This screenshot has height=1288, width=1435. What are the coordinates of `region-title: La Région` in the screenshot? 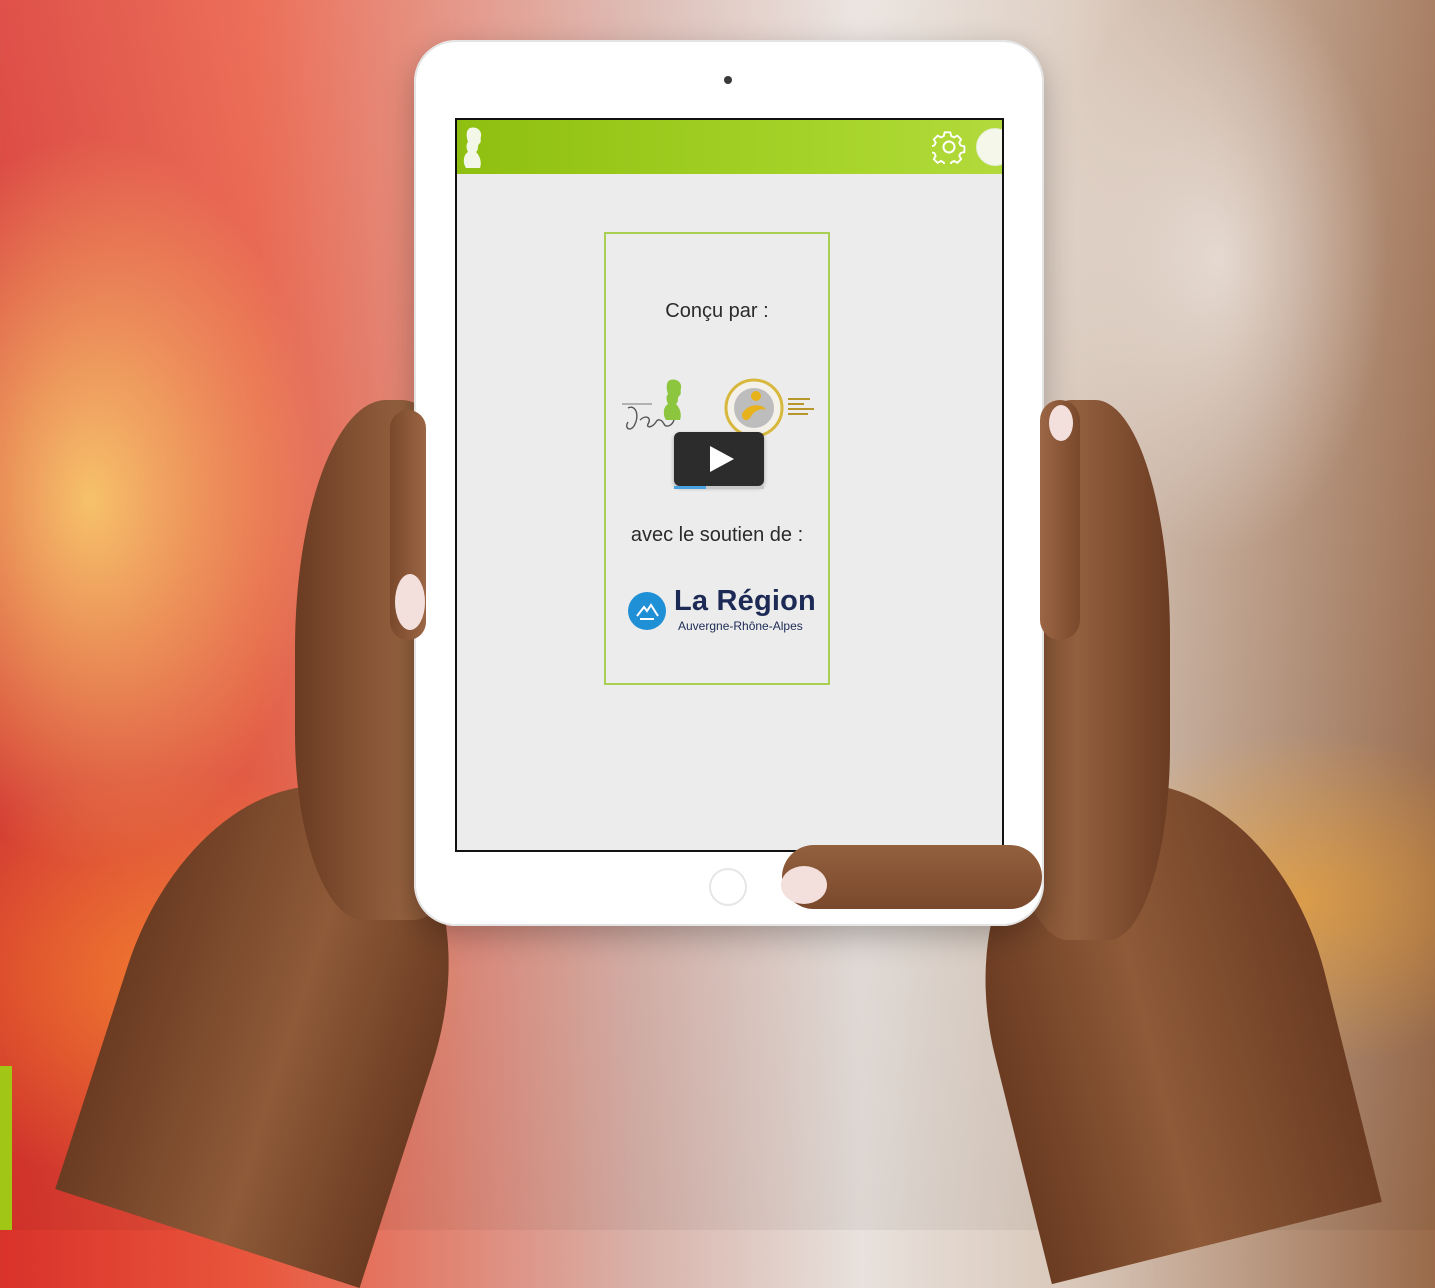 It's located at (745, 601).